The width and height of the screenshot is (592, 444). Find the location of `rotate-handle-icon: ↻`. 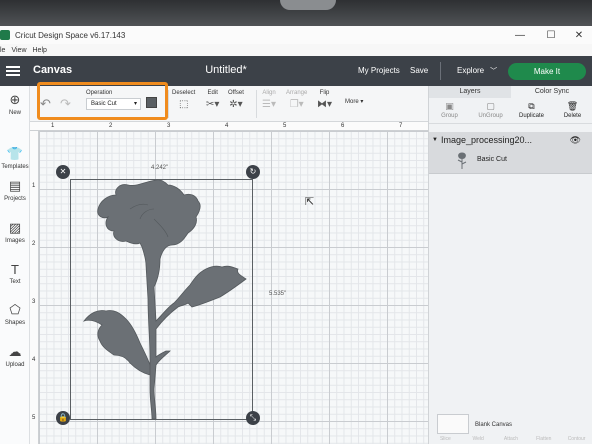

rotate-handle-icon: ↻ is located at coordinates (253, 172).